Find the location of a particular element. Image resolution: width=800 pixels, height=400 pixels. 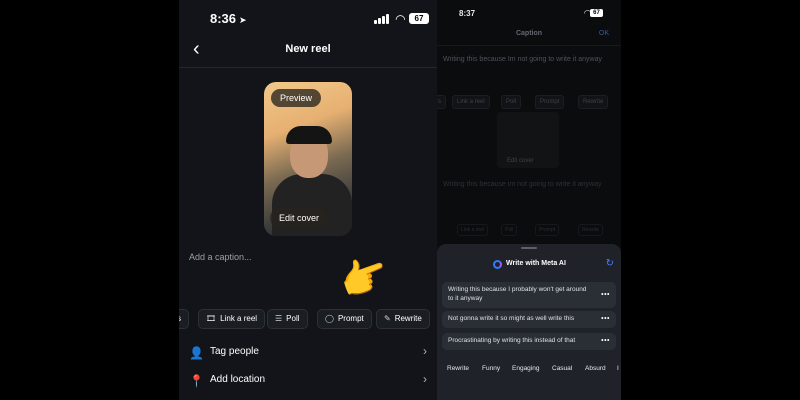

pointing-hand-icon: 👉 is located at coordinates (364, 278).